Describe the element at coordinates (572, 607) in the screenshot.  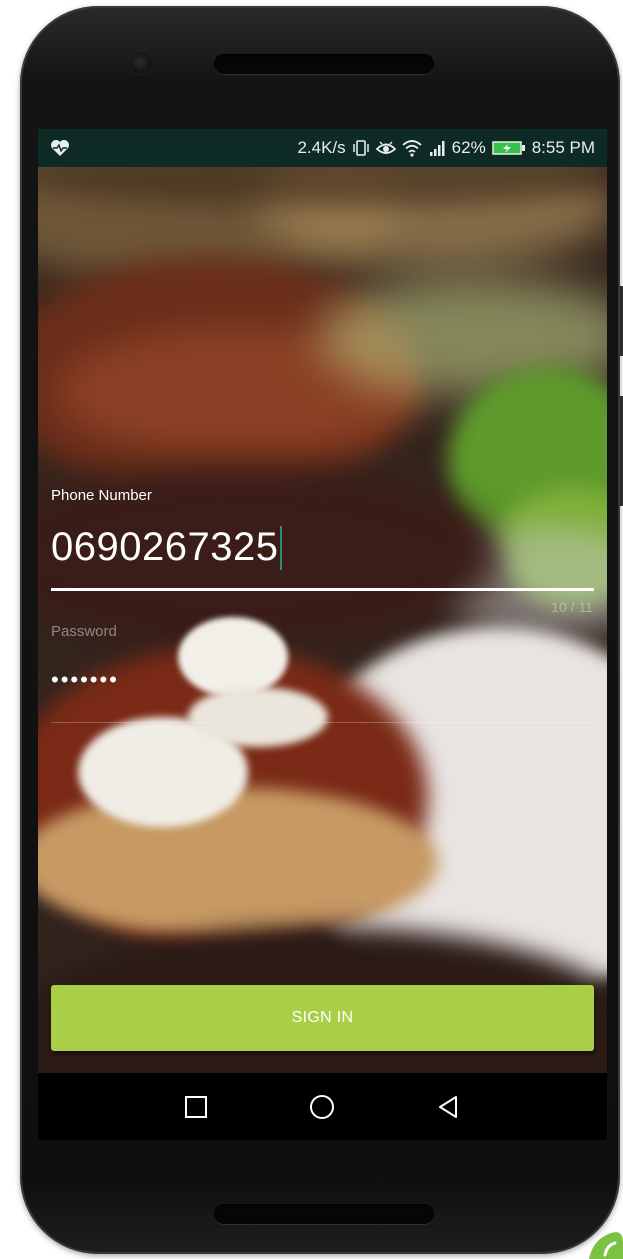
I see `phone-number-counter: 10 / 11` at that location.